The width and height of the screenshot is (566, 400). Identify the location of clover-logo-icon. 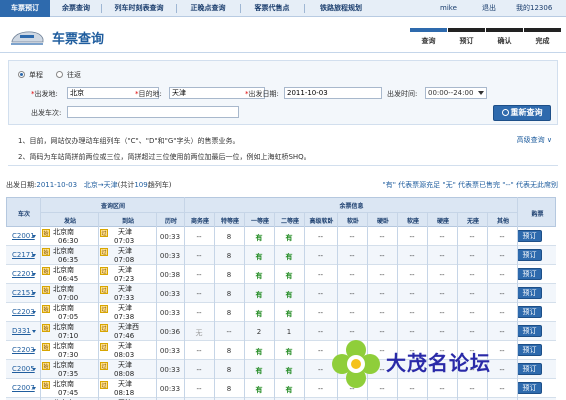
(356, 364).